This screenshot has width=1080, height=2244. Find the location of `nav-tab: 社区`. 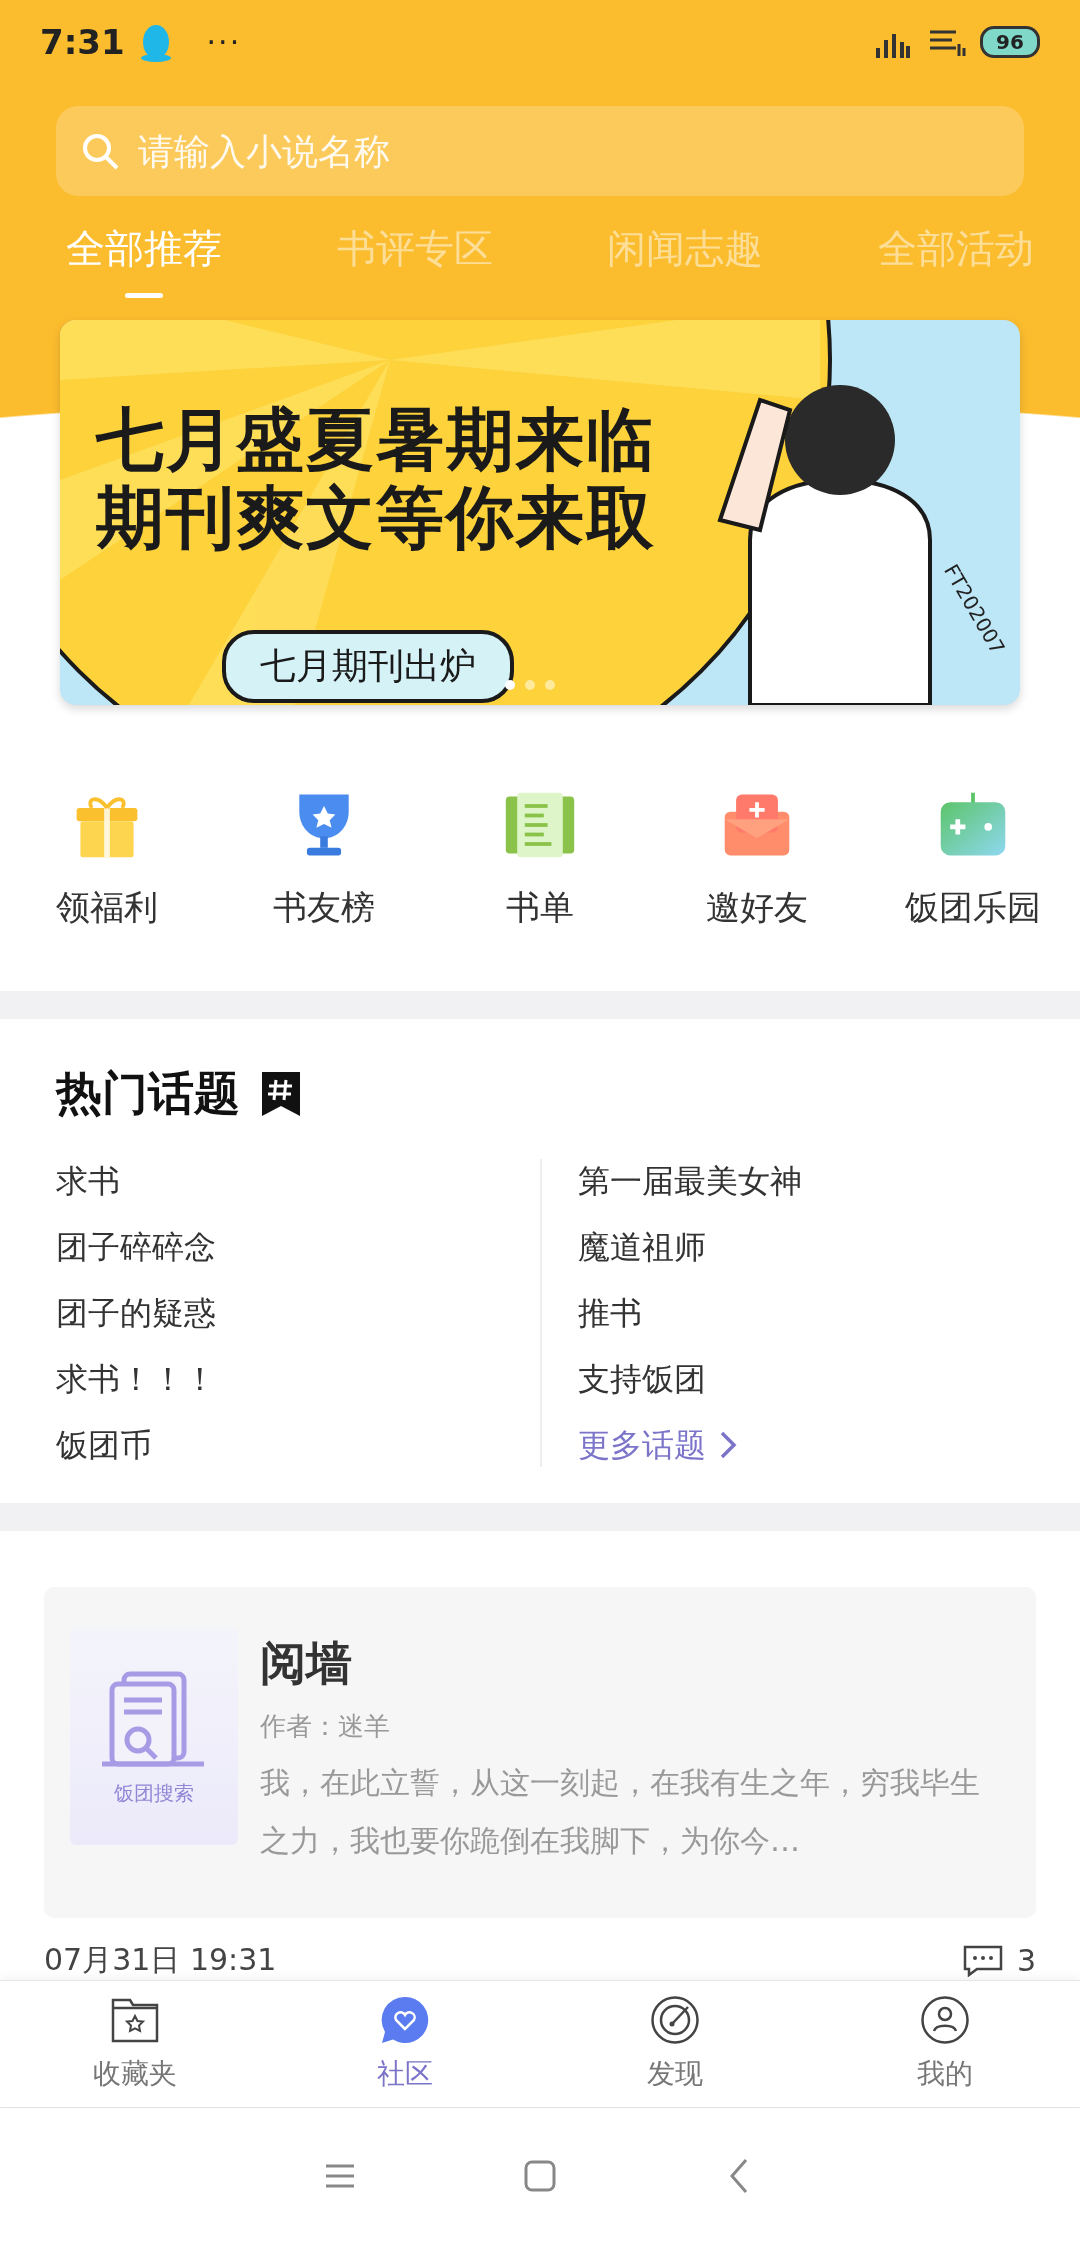

nav-tab: 社区 is located at coordinates (405, 2044).